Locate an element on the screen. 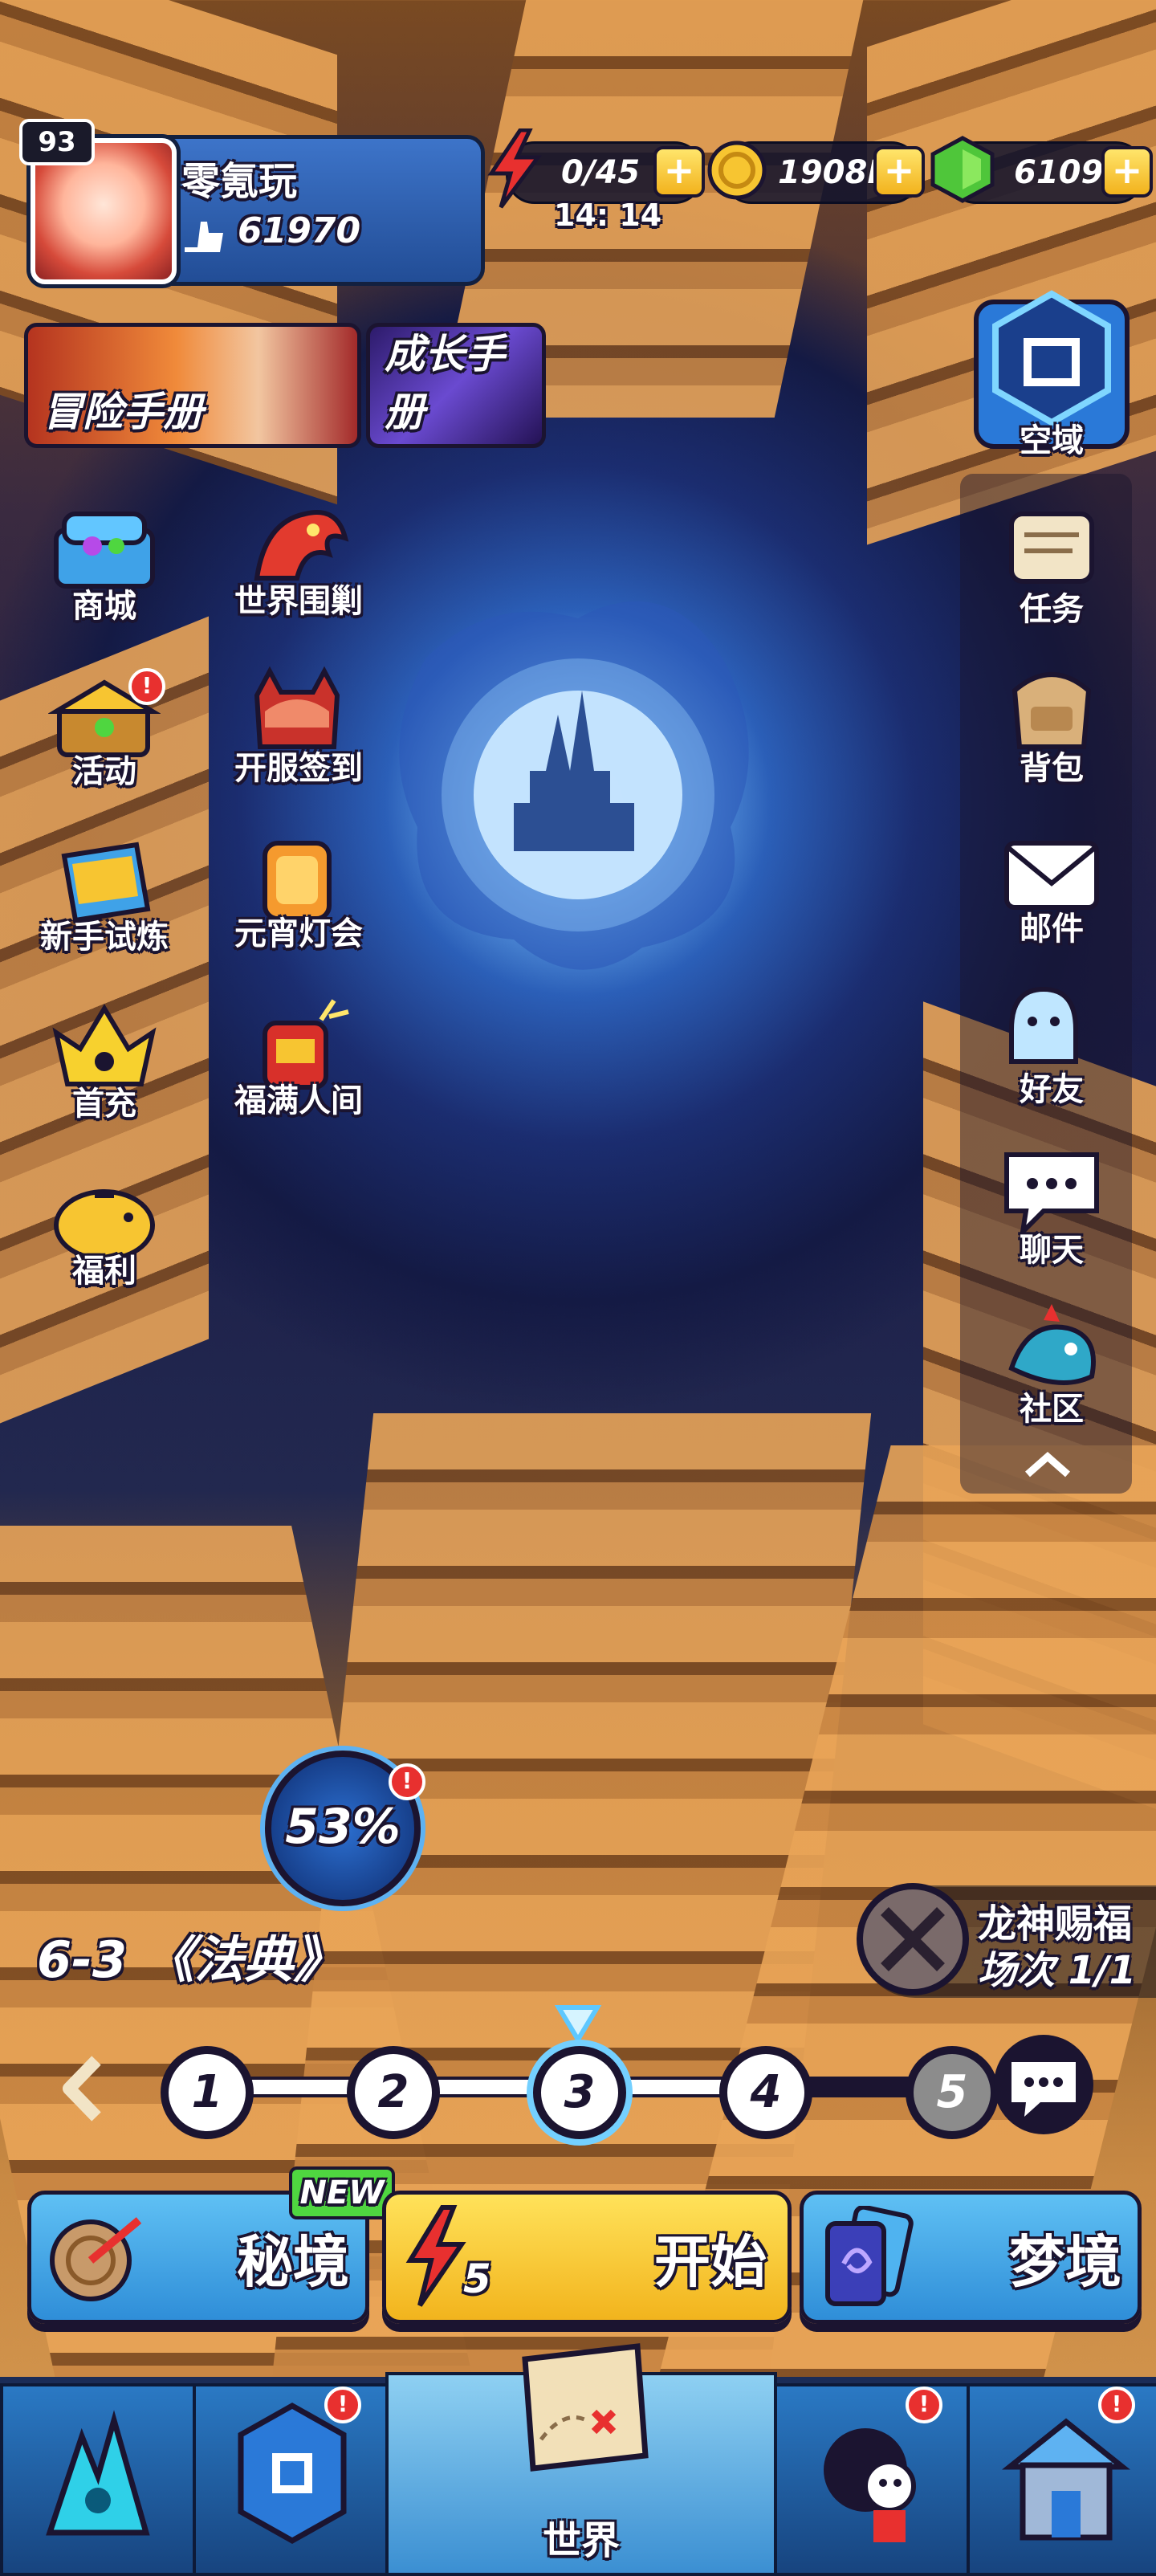 This screenshot has width=1156, height=2576. dart-target-icon is located at coordinates (96, 2259).